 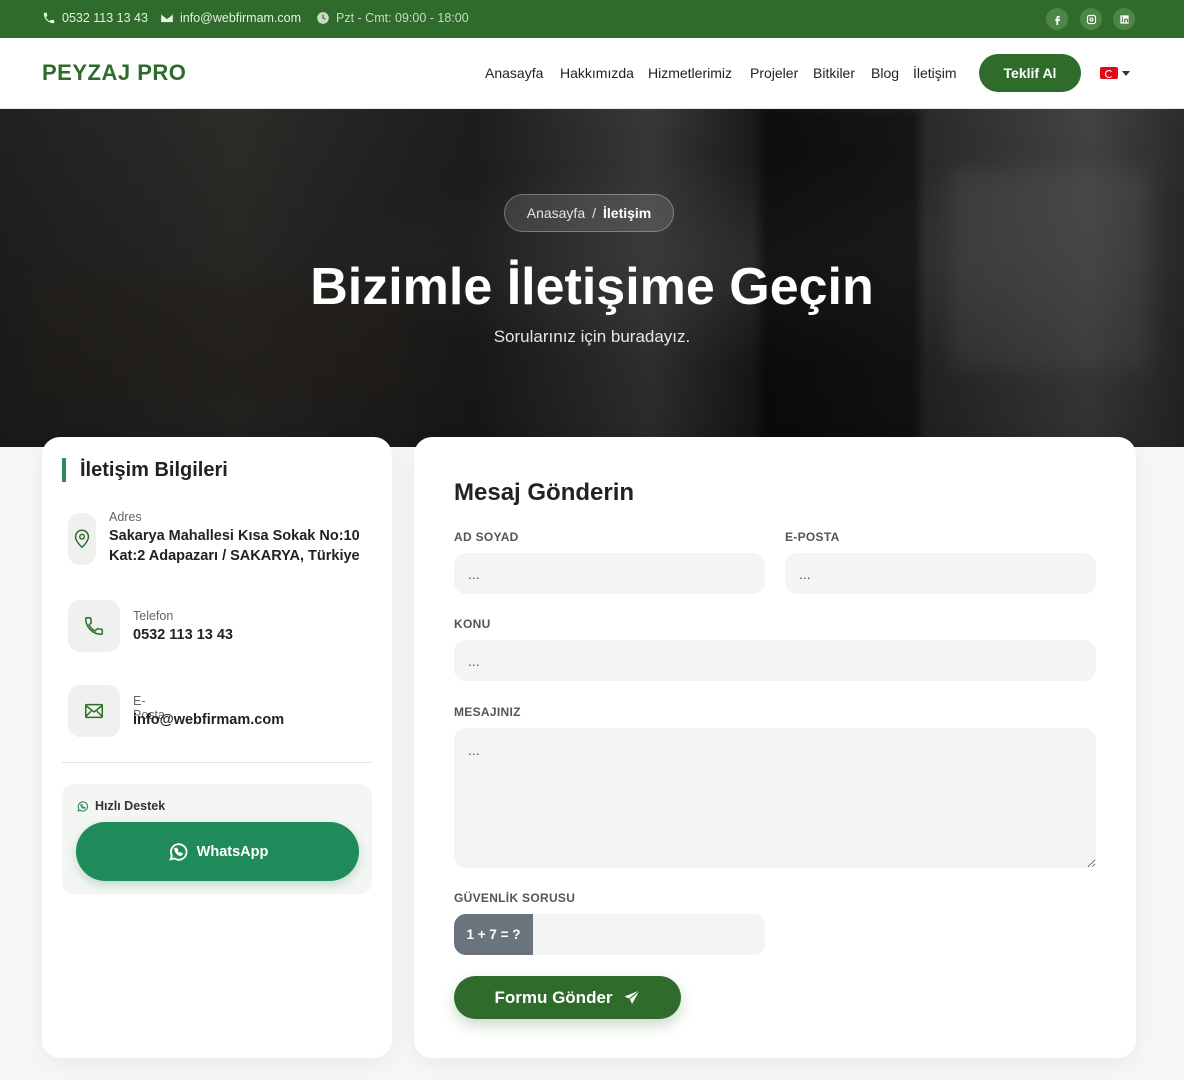 I want to click on nav-projeler: Projeler, so click(x=774, y=73).